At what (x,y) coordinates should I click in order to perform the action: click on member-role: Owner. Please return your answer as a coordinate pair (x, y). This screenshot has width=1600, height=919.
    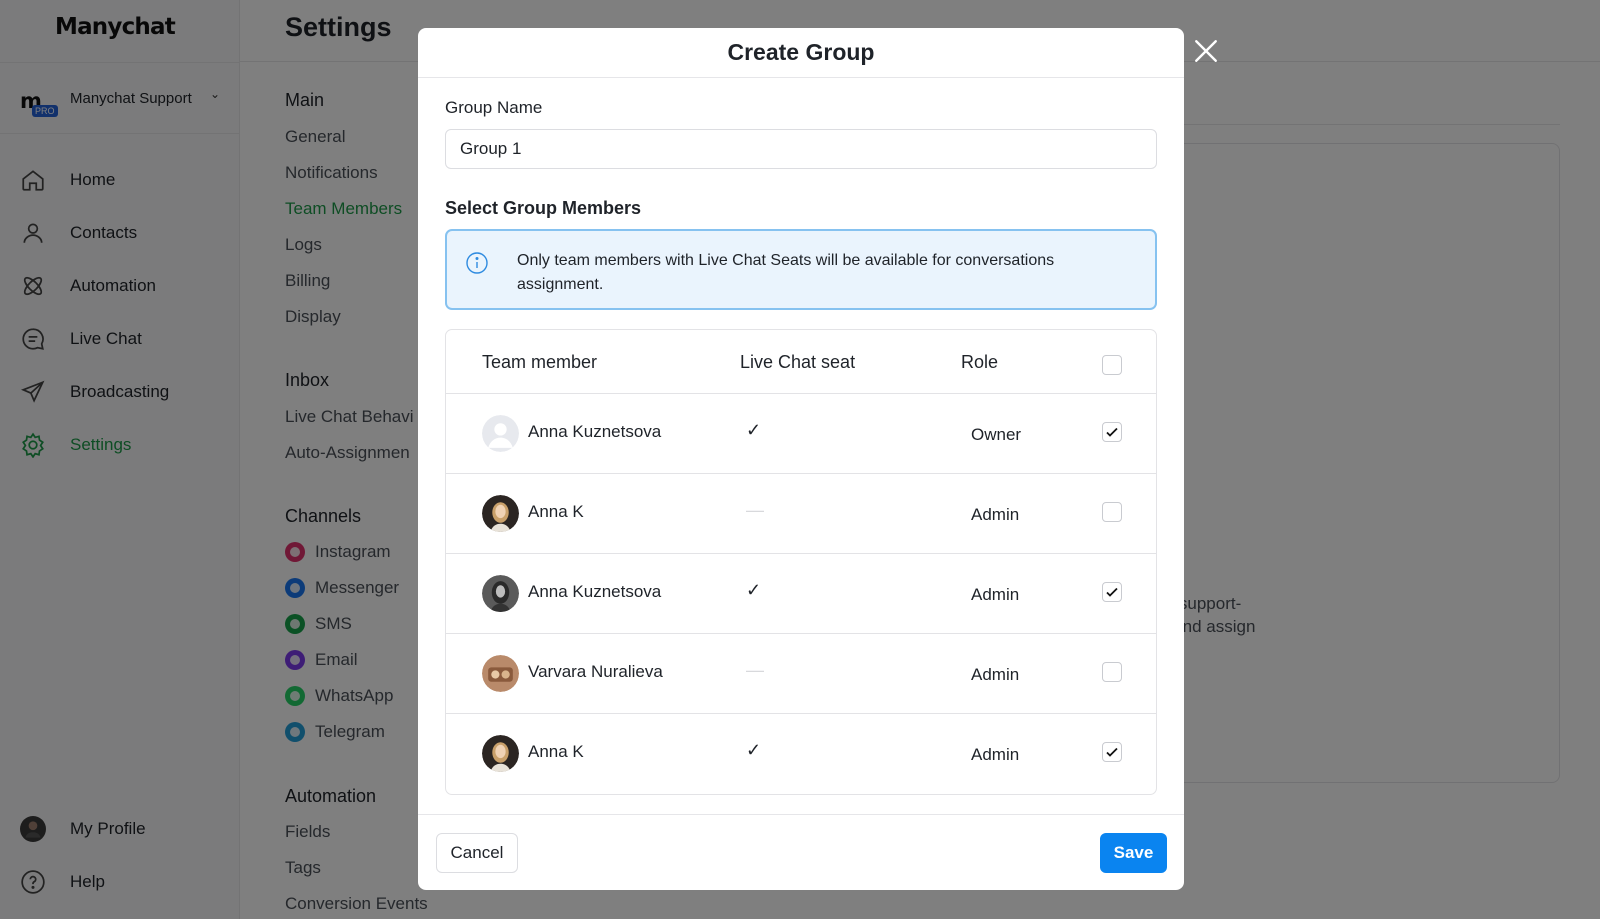
    Looking at the image, I should click on (996, 434).